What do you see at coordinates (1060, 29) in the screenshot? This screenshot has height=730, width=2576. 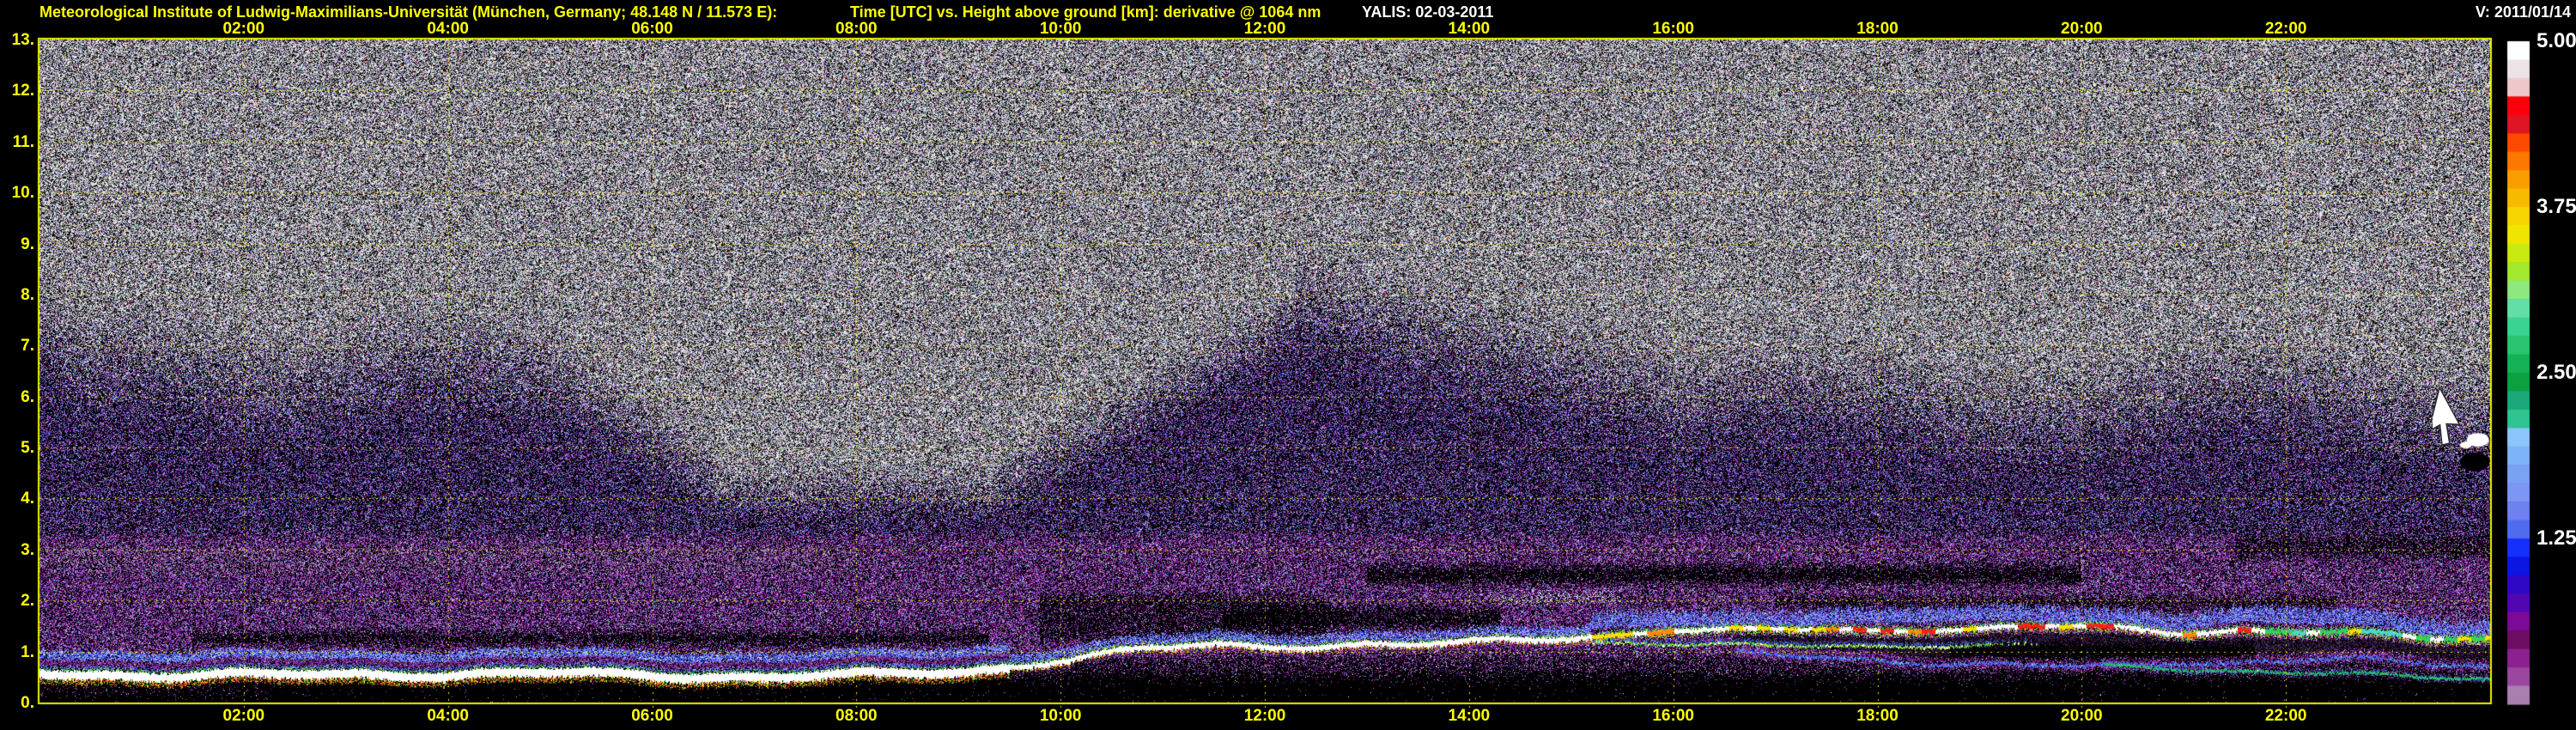 I see `time-tick-label-top: 10:00` at bounding box center [1060, 29].